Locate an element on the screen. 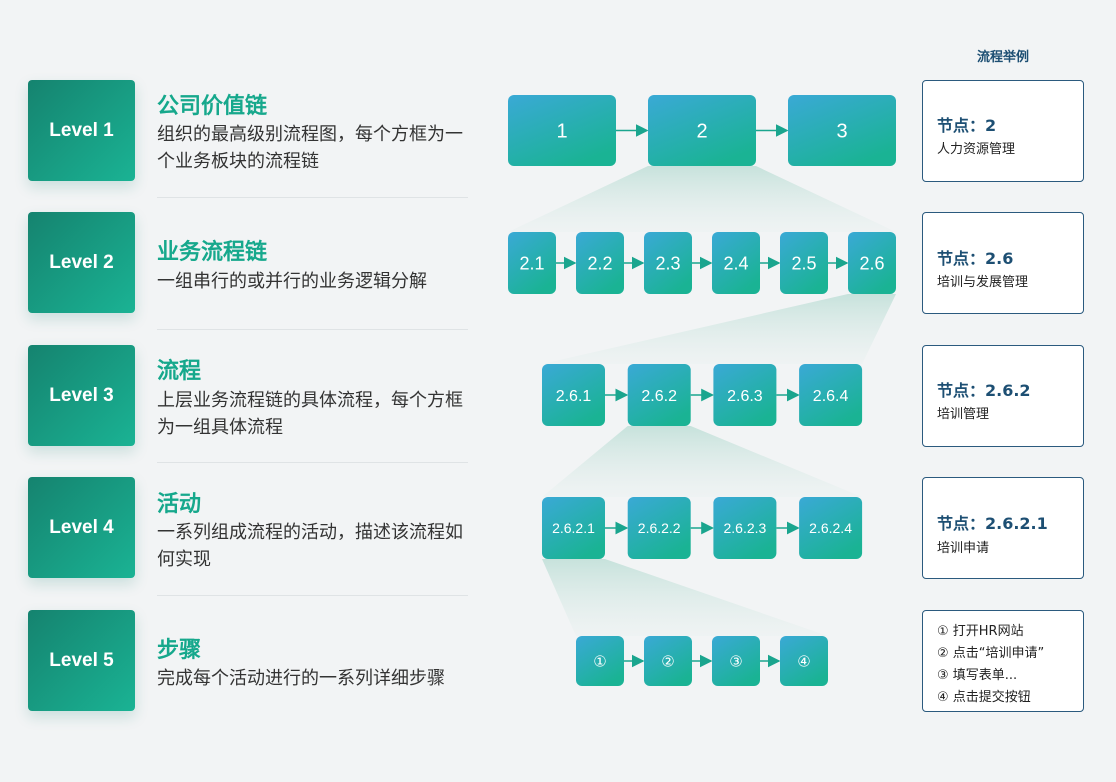  node-label: 2.6.3 is located at coordinates (745, 396).